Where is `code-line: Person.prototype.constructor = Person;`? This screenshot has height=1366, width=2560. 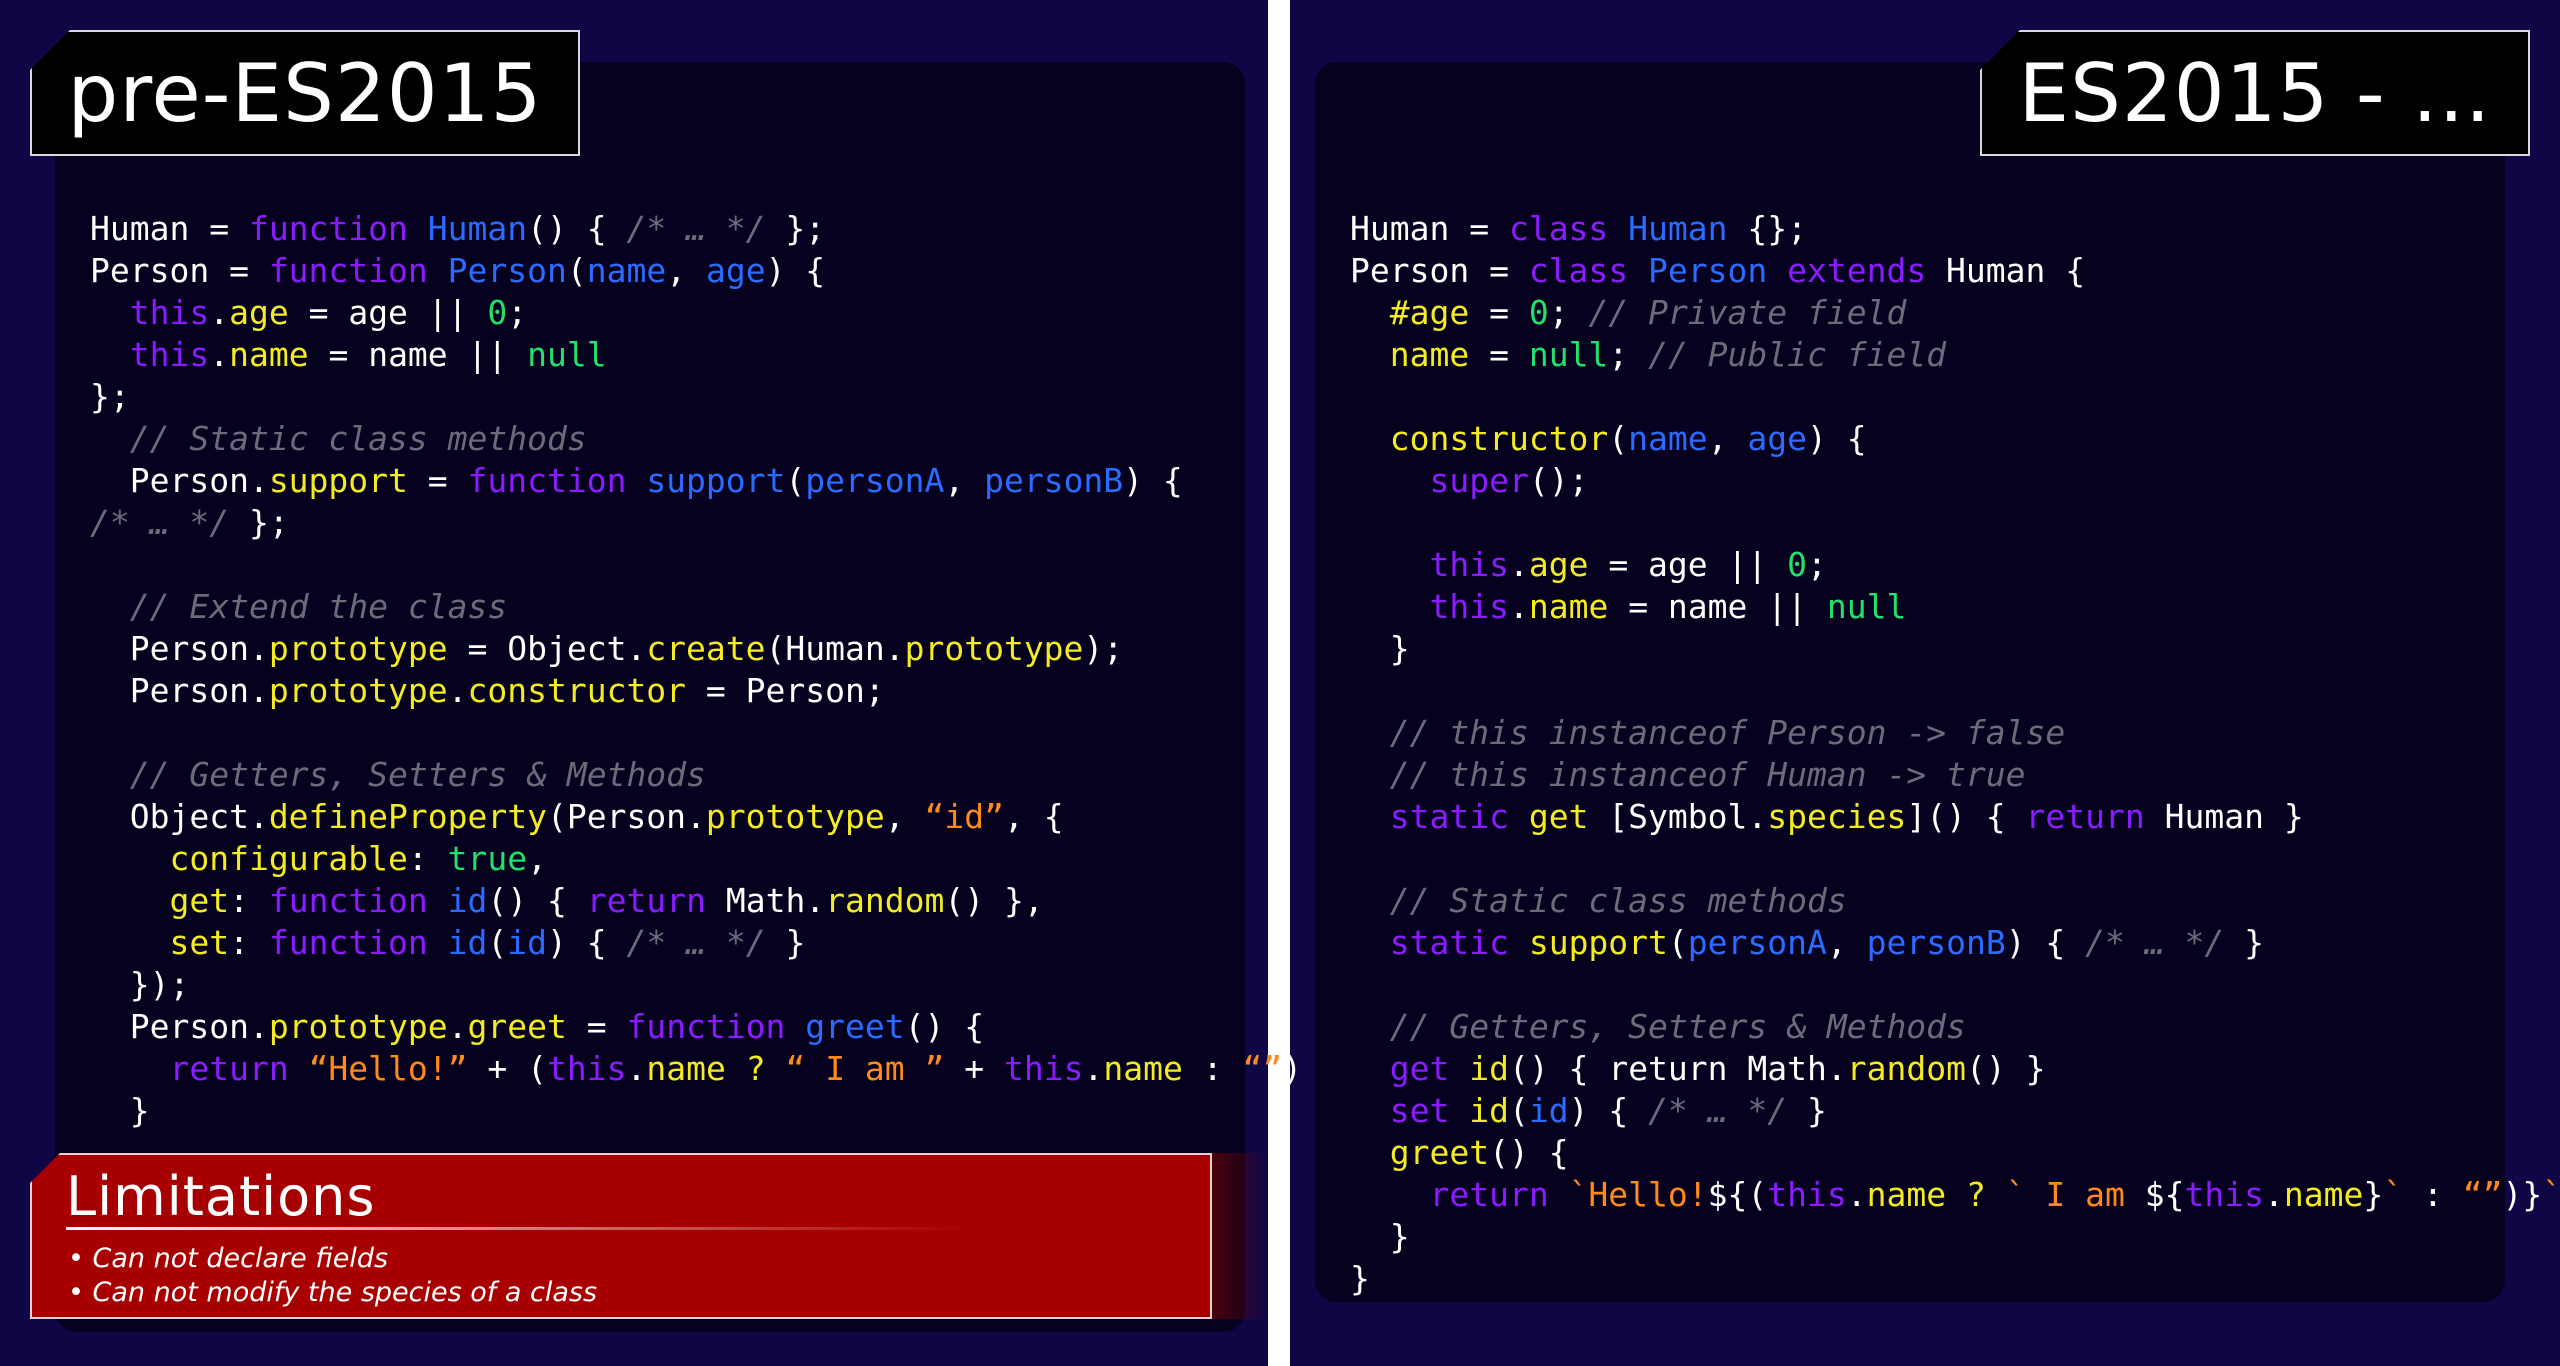
code-line: Person.prototype.constructor = Person; is located at coordinates (696, 691).